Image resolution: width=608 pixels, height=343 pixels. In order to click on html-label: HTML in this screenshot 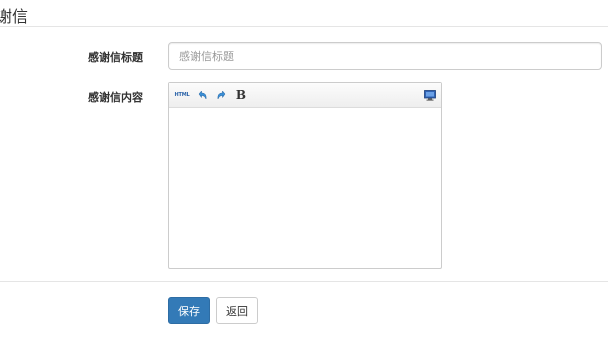, I will do `click(182, 95)`.